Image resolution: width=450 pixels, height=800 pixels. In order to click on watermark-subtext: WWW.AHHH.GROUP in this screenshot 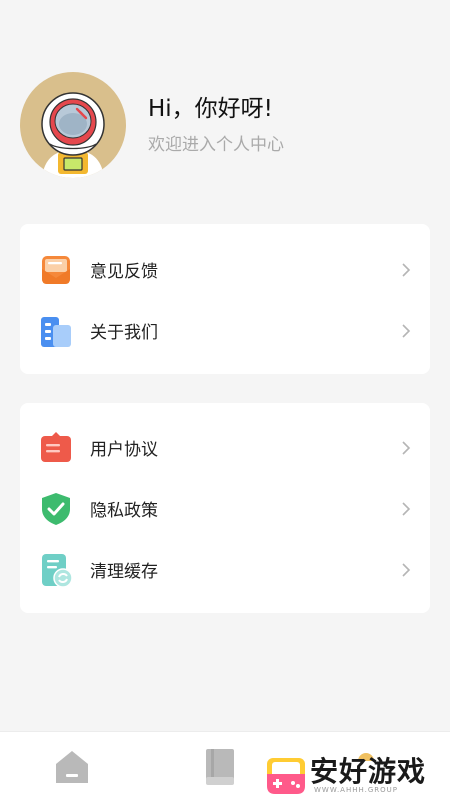, I will do `click(356, 790)`.